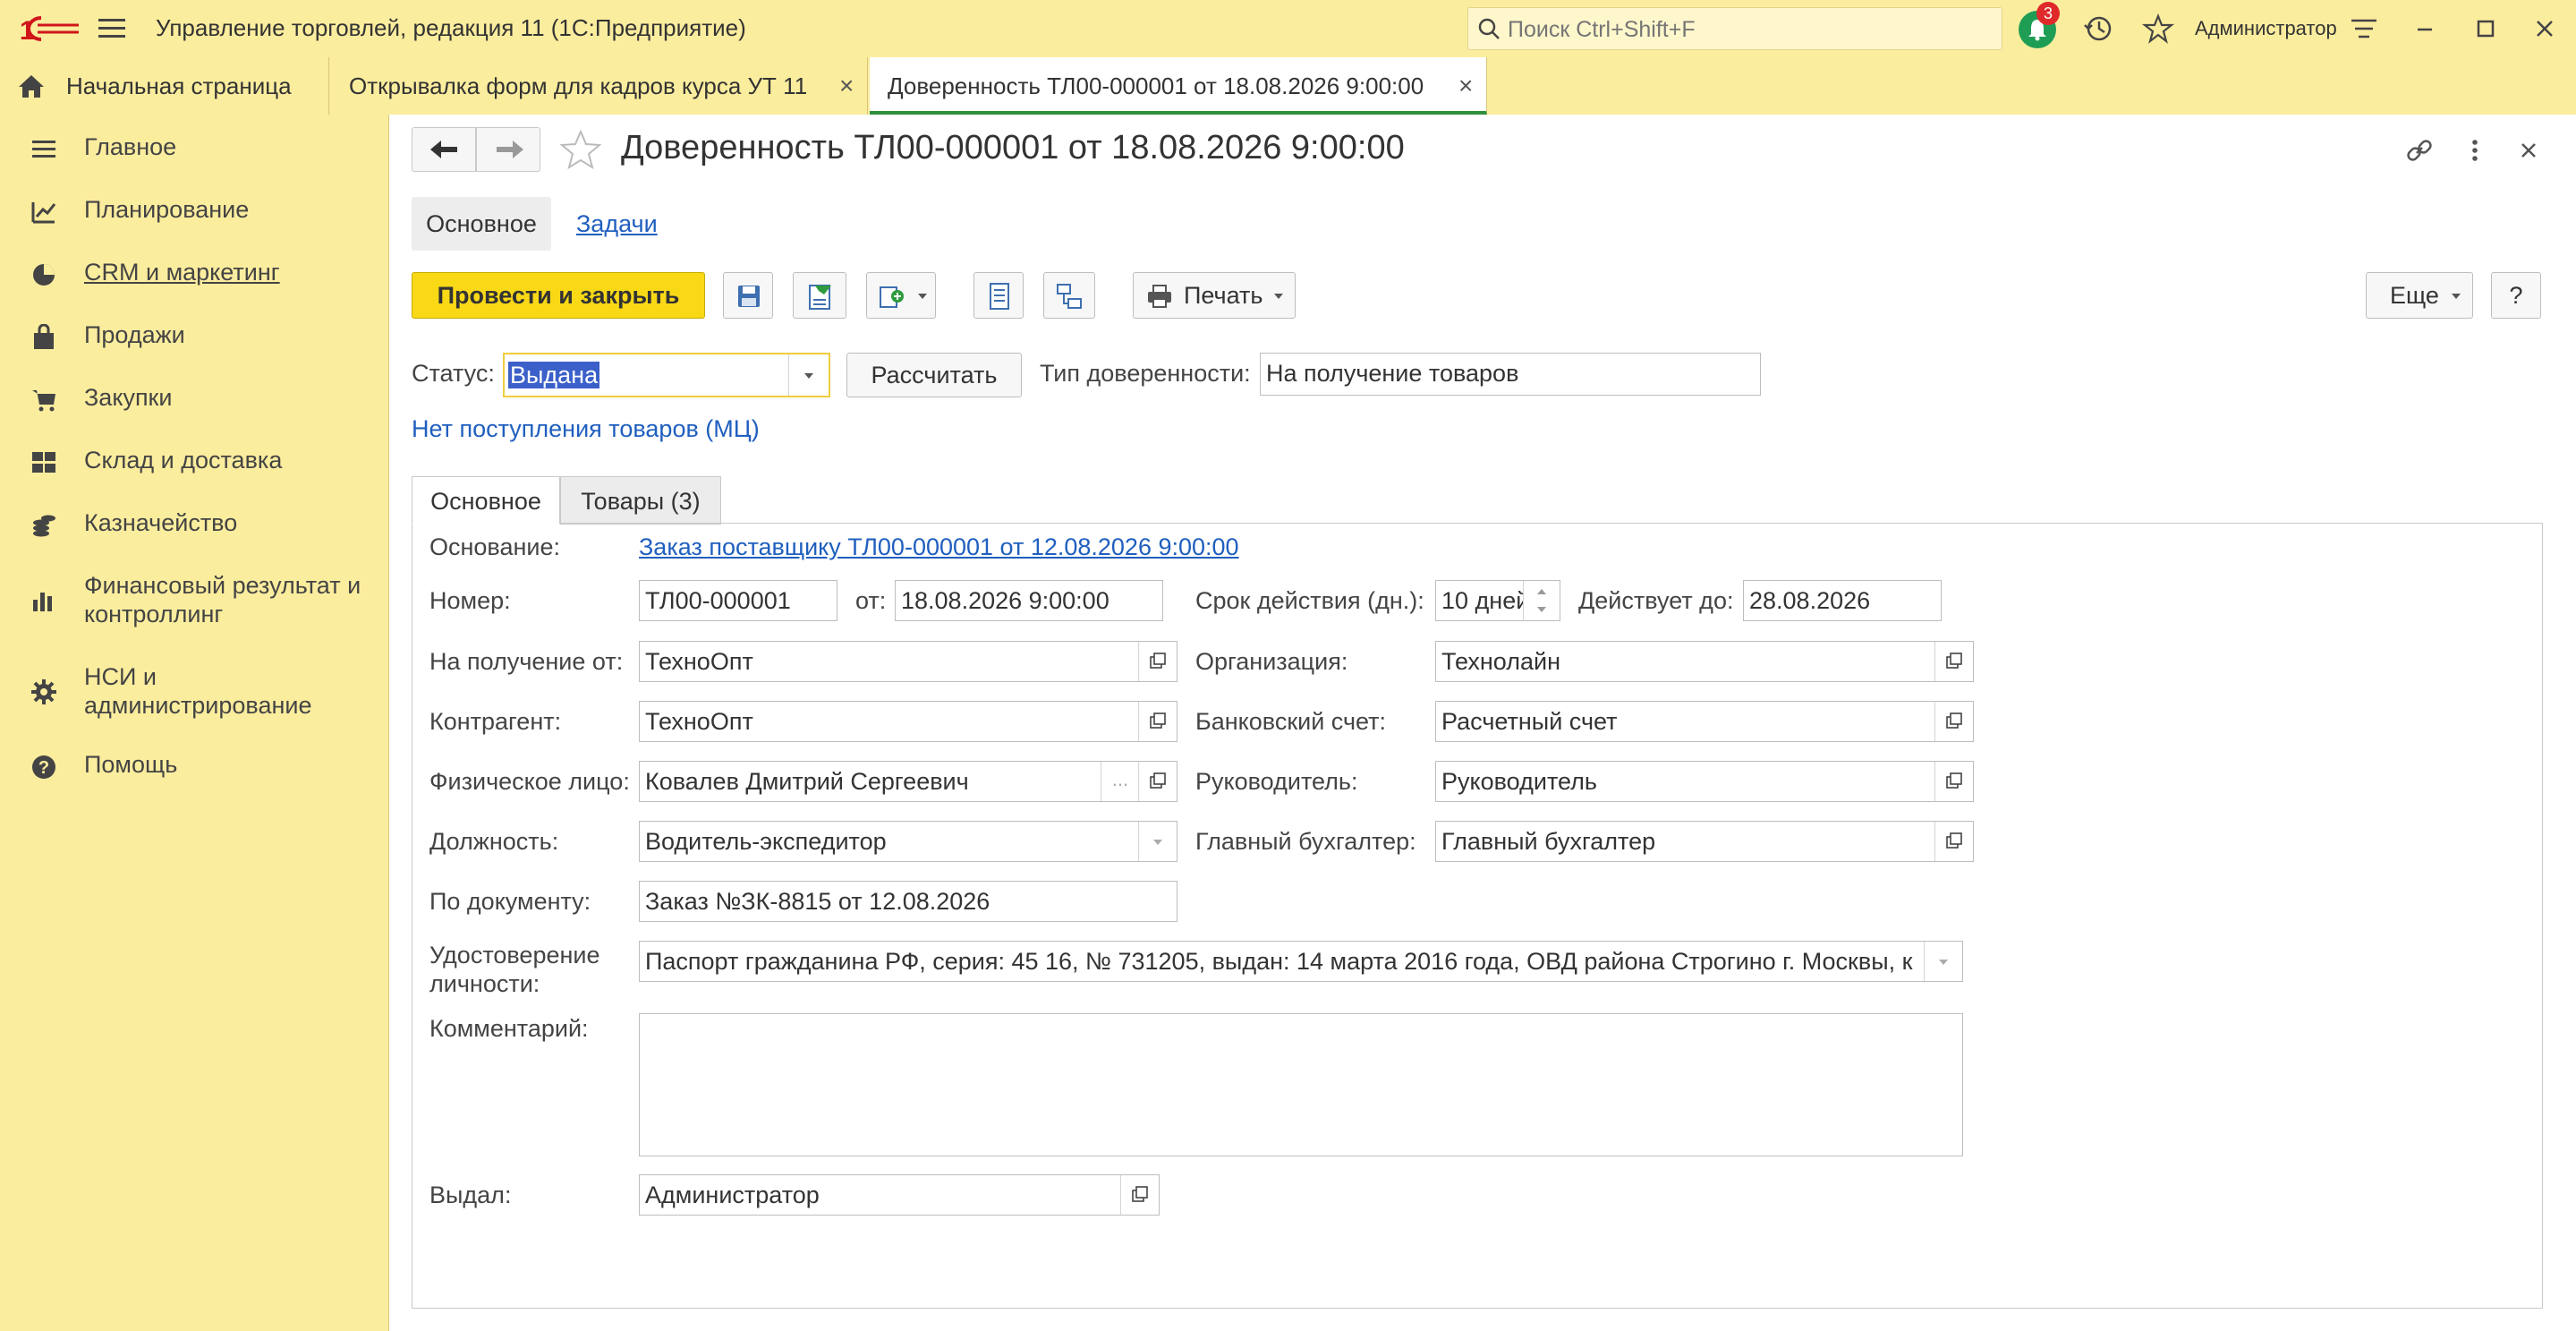  What do you see at coordinates (1069, 295) in the screenshot?
I see `structure-button` at bounding box center [1069, 295].